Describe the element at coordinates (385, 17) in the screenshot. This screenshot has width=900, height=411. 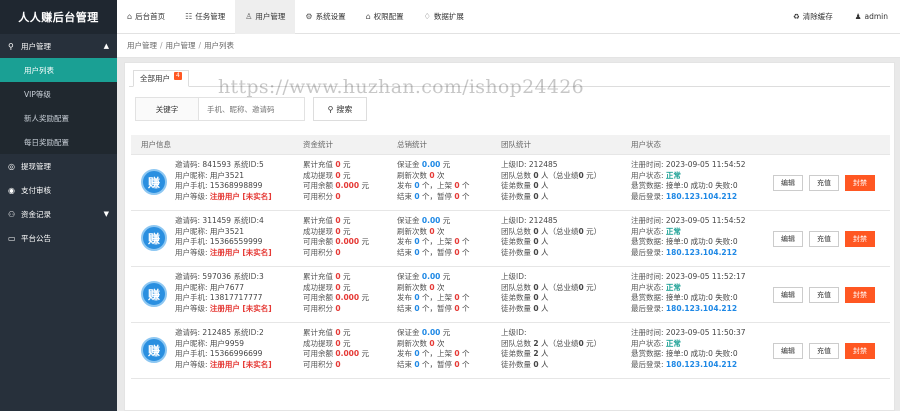
I see `tab-permissions: ⌂ 权限配置` at that location.